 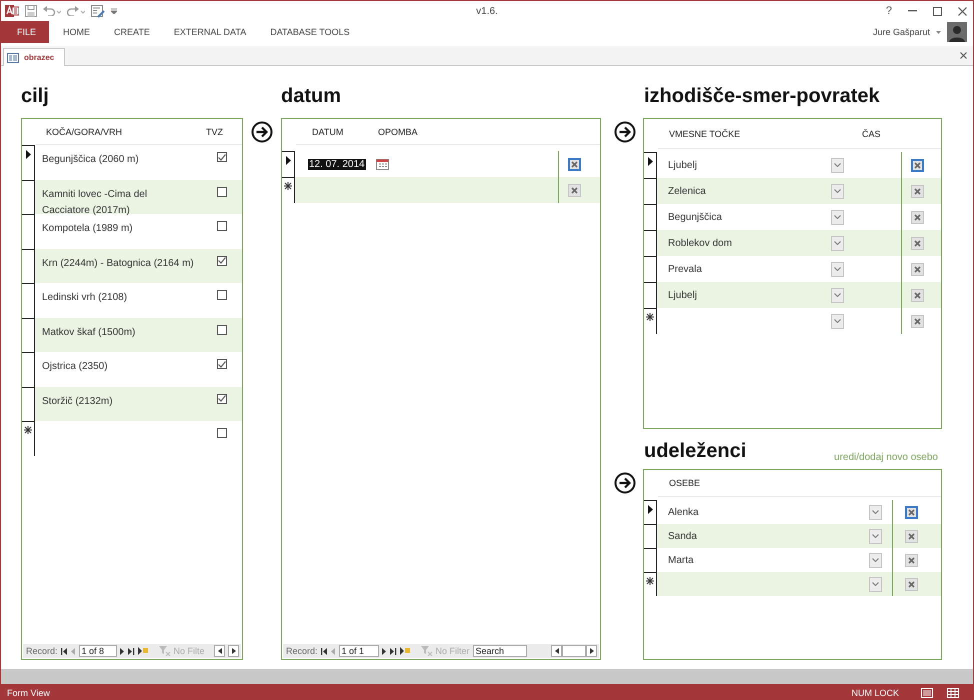 What do you see at coordinates (957, 32) in the screenshot?
I see `avatar-icon` at bounding box center [957, 32].